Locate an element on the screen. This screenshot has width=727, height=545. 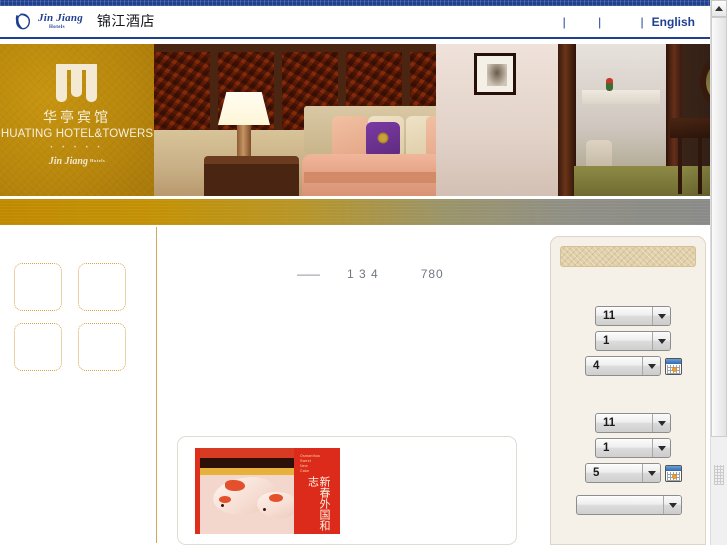
scrollbar-grip is located at coordinates (719, 475).